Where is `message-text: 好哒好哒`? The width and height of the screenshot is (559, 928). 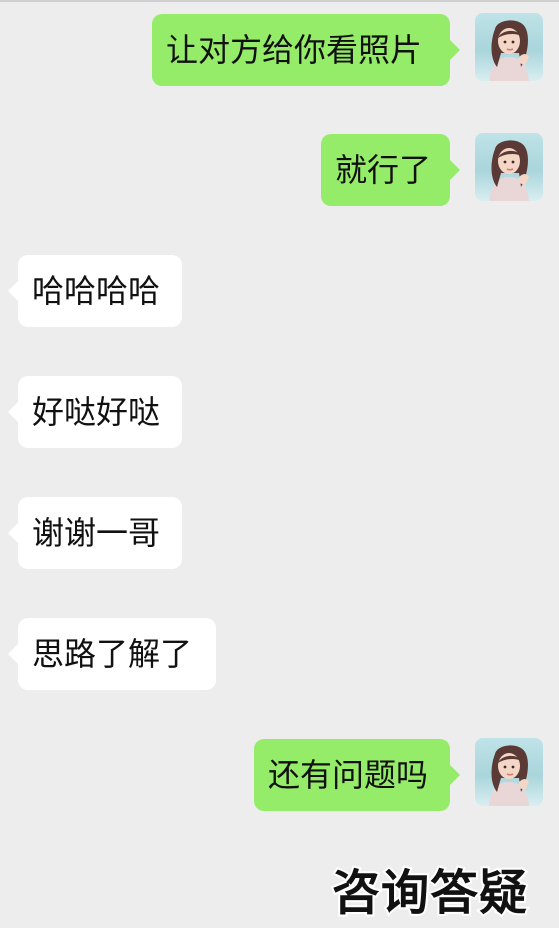
message-text: 好哒好哒 is located at coordinates (96, 412).